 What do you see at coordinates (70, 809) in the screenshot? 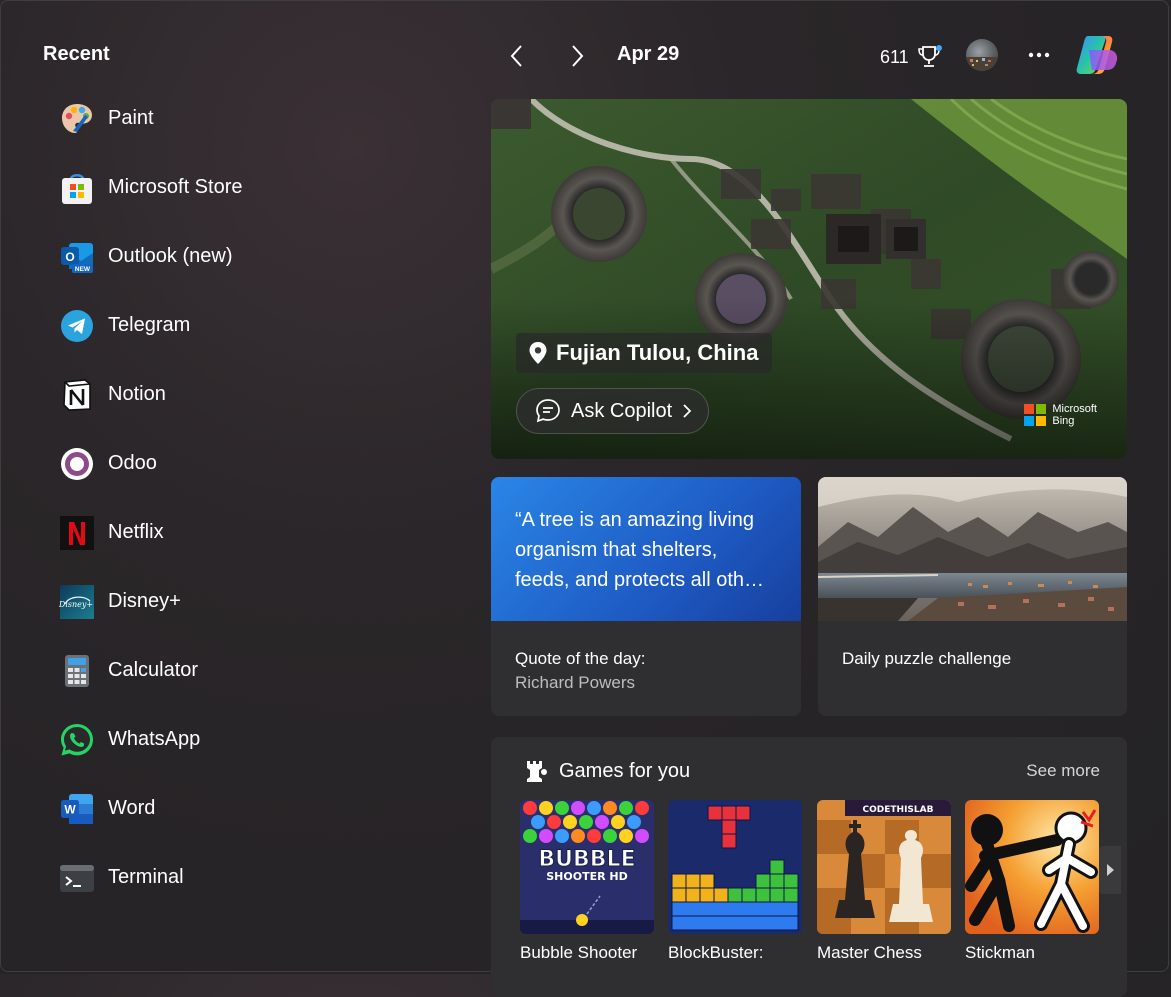
I see `svg-text: W` at bounding box center [70, 809].